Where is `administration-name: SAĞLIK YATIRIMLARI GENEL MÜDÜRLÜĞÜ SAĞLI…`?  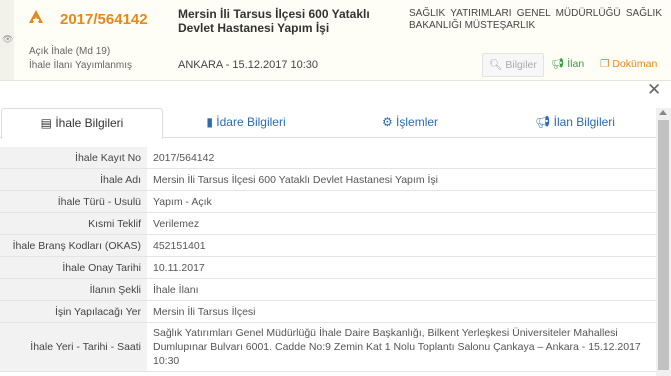
administration-name: SAĞLIK YATIRIMLARI GENEL MÜDÜRLÜĞÜ SAĞLI… is located at coordinates (535, 19).